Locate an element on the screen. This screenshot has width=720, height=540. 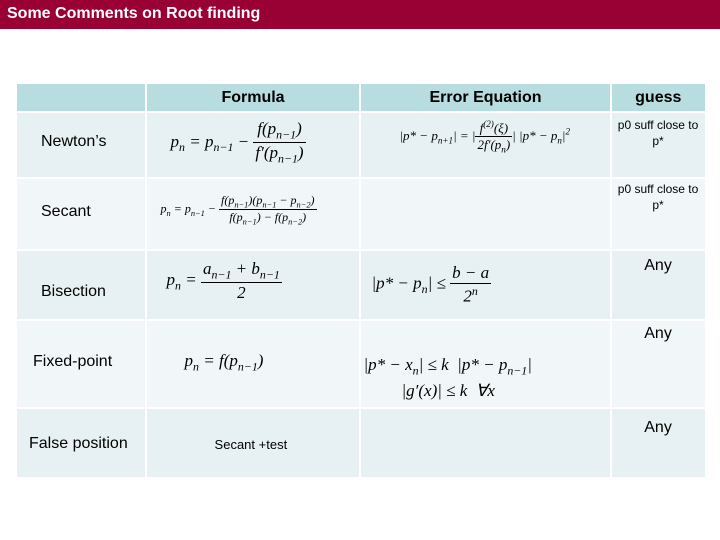
formula-fixed-point: pn = f(pn−1) is located at coordinates (224, 362).